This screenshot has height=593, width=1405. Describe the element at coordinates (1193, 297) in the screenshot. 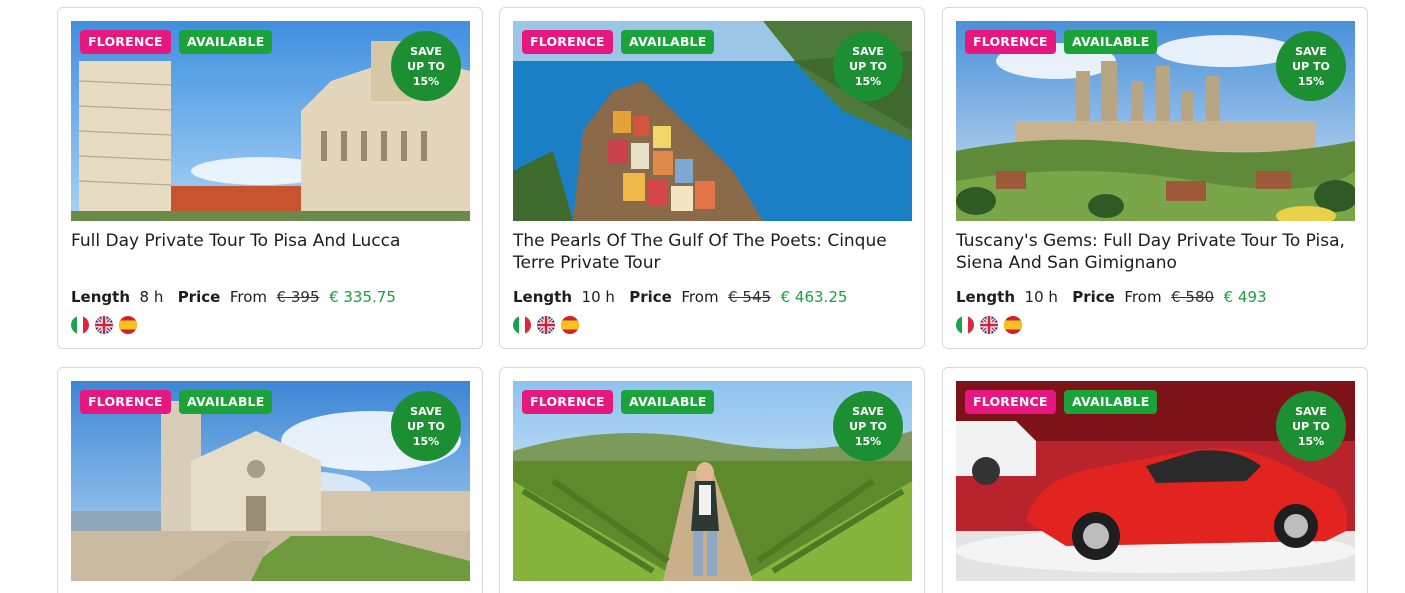

I see `original-price: € 580` at that location.